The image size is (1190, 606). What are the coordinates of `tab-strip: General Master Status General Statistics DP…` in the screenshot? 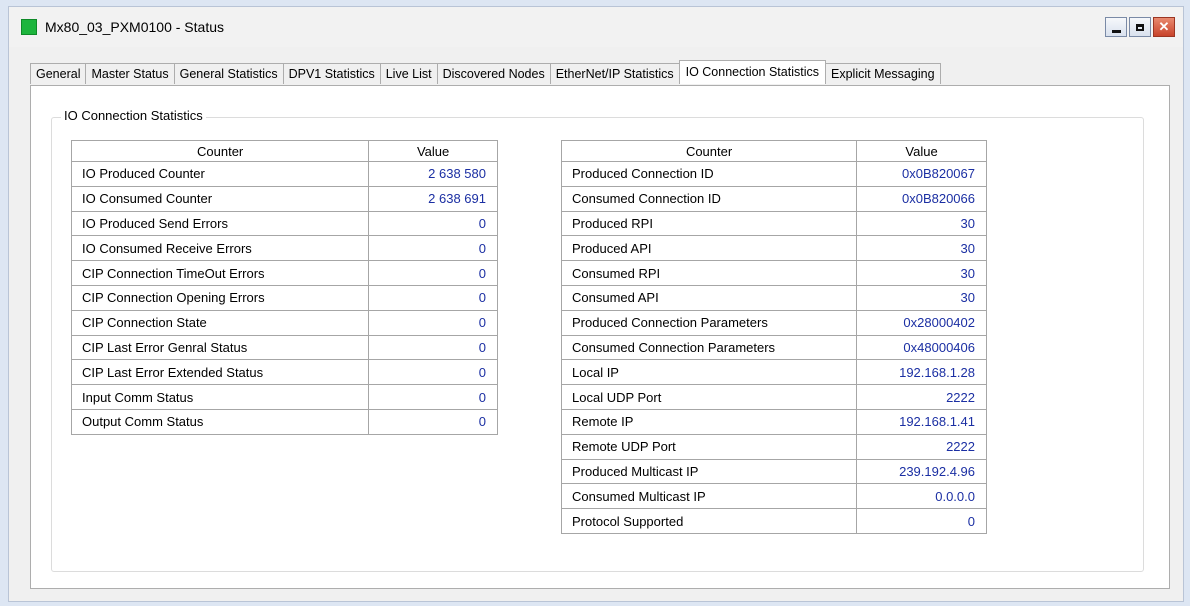 It's located at (485, 72).